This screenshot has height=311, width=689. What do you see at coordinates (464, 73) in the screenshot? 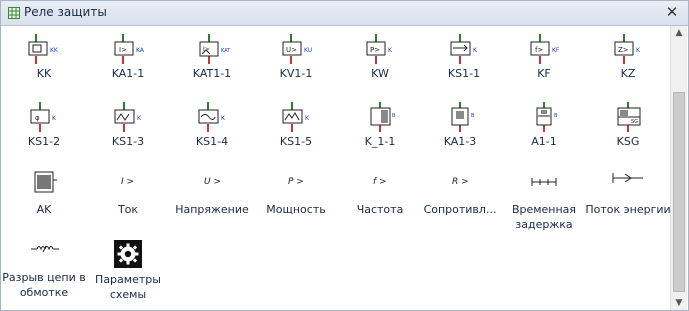
I see `item-label: KS1-1` at bounding box center [464, 73].